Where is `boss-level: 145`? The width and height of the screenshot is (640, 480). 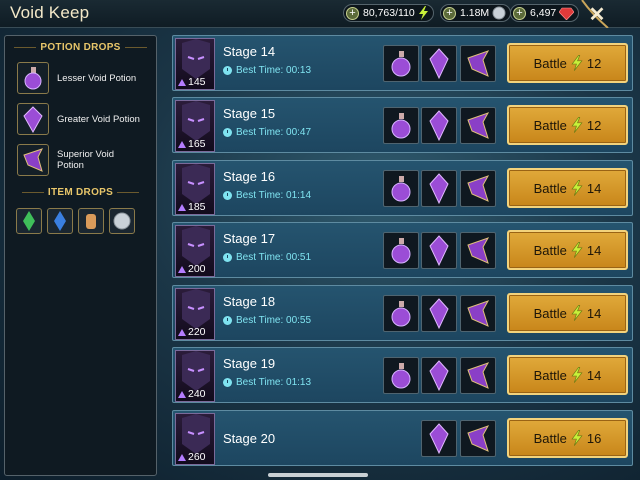 boss-level: 145 is located at coordinates (197, 82).